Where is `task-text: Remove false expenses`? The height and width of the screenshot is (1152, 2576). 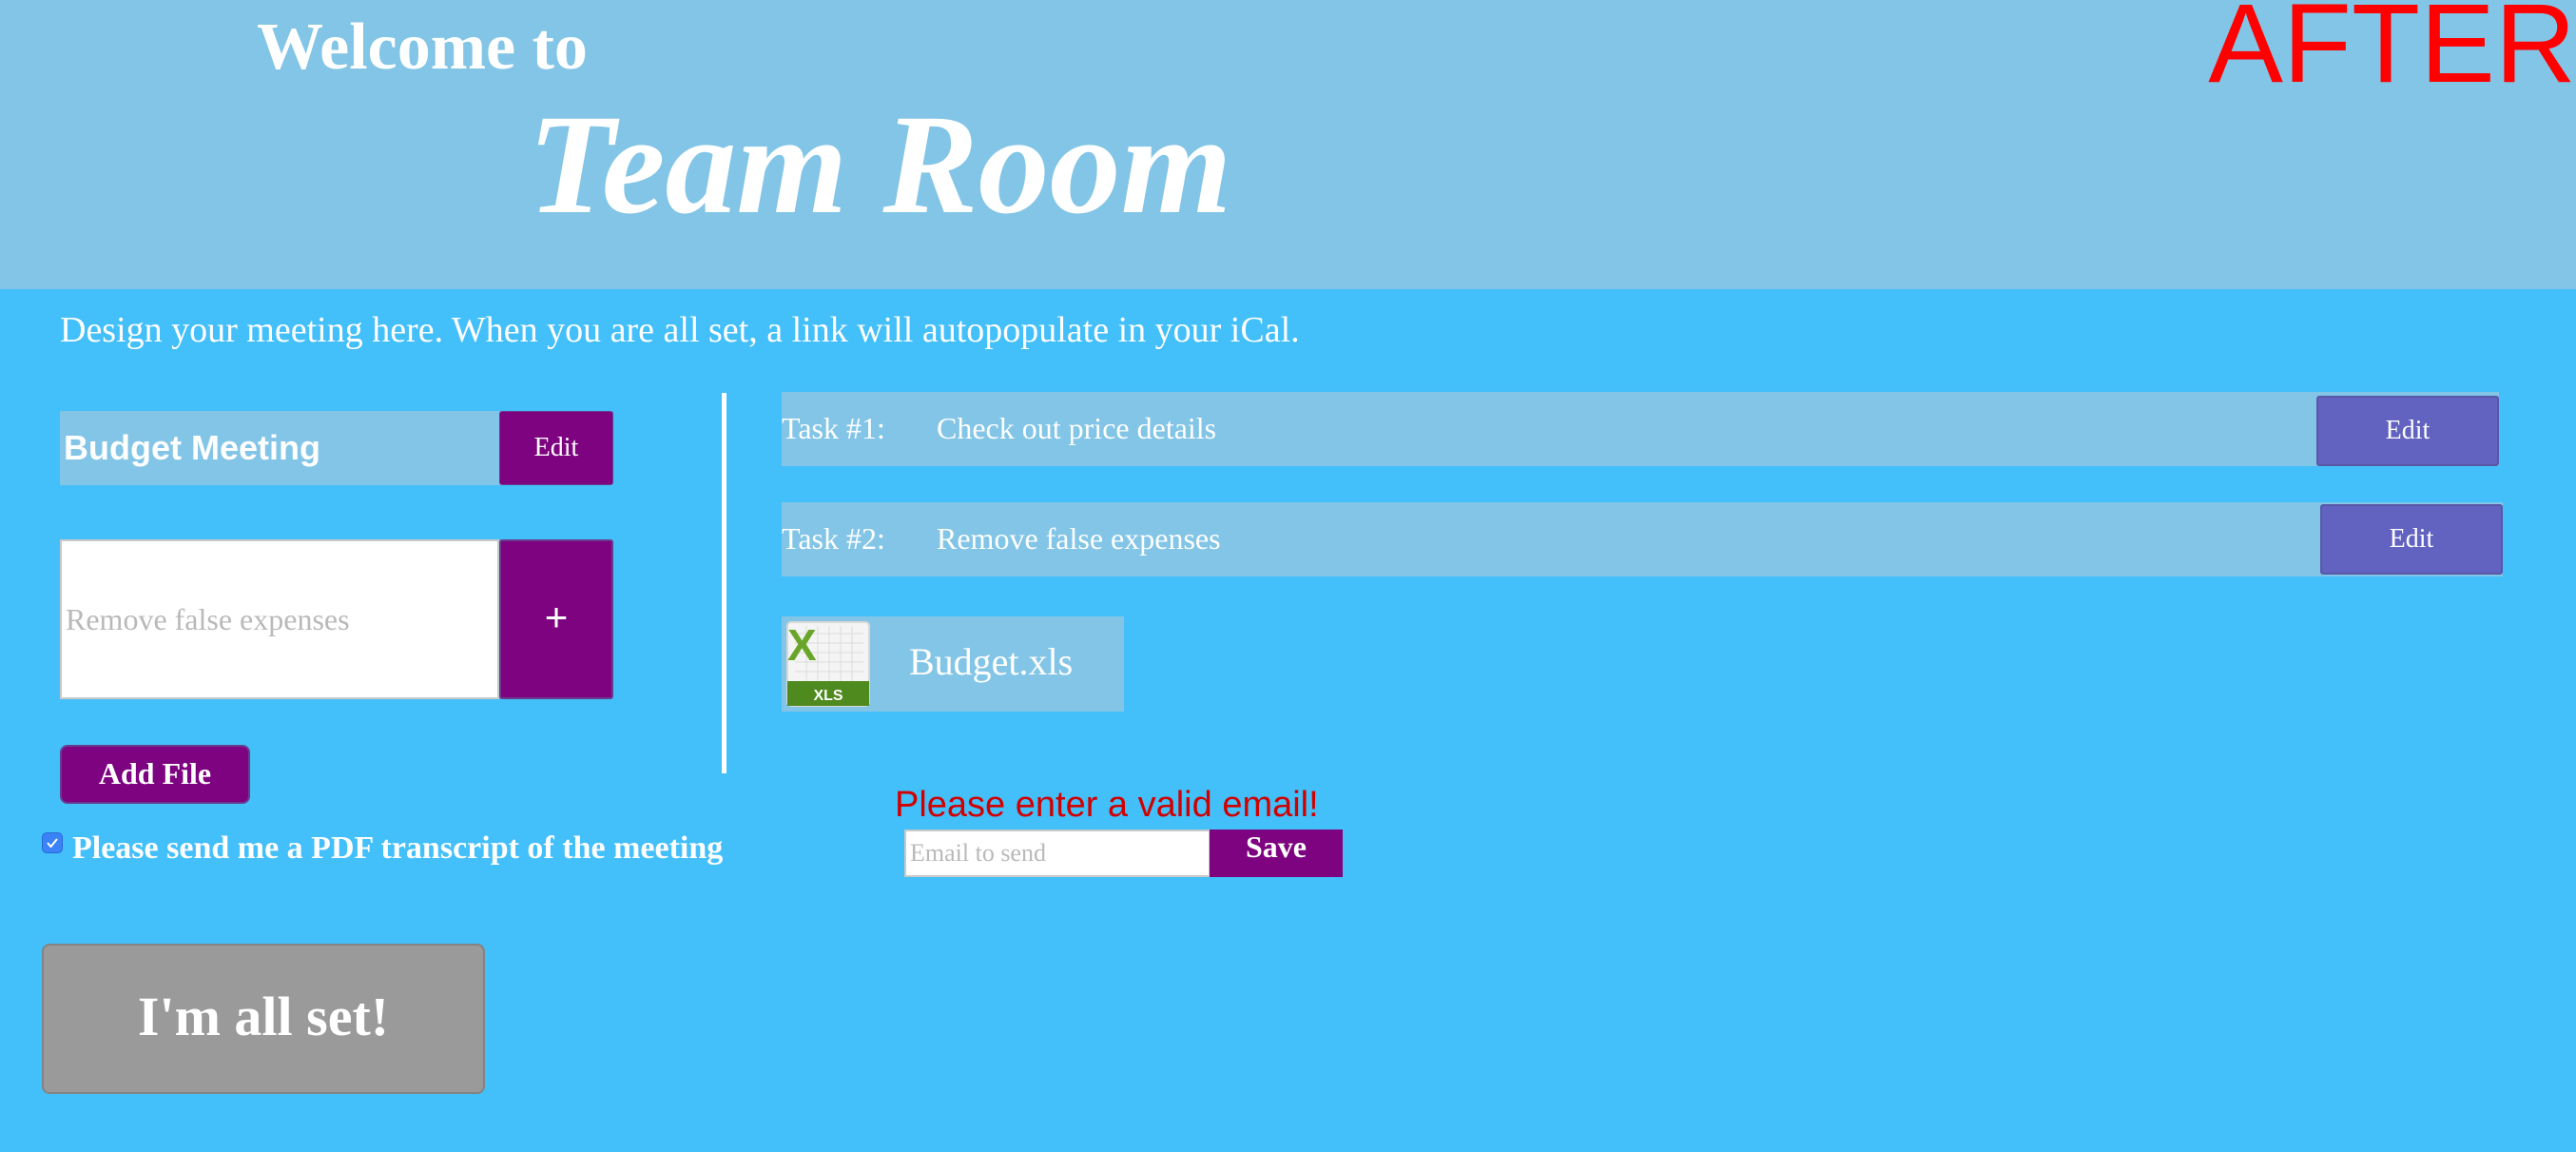
task-text: Remove false expenses is located at coordinates (1079, 538).